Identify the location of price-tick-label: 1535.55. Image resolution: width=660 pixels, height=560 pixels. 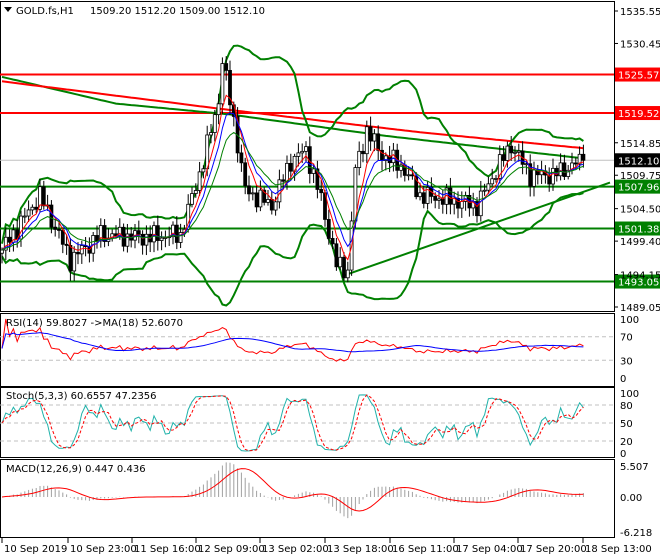
(640, 12).